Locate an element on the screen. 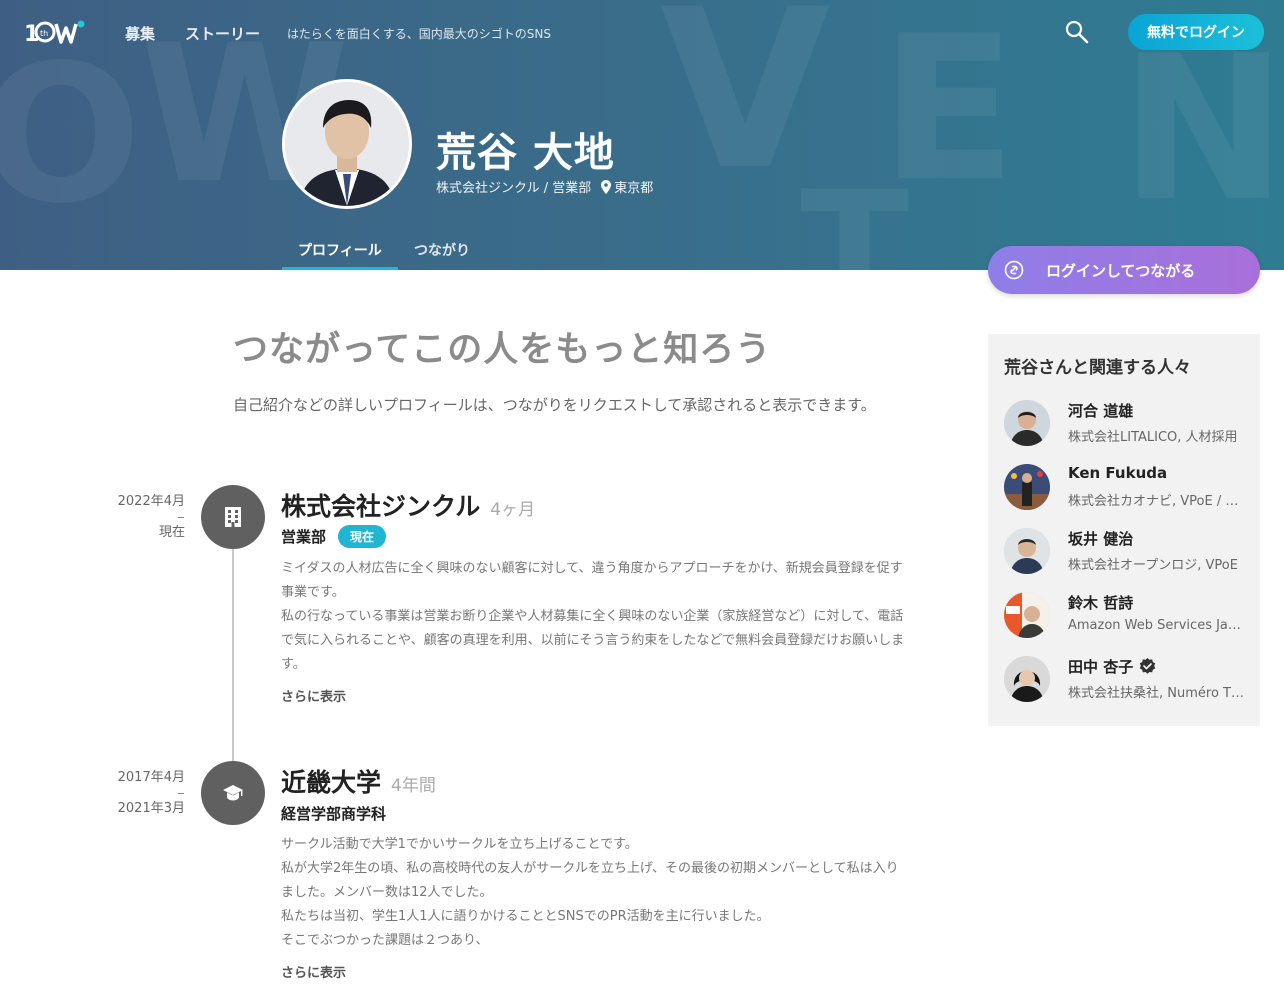 The height and width of the screenshot is (989, 1284). org-name: 株式会社ジンクル is located at coordinates (380, 505).